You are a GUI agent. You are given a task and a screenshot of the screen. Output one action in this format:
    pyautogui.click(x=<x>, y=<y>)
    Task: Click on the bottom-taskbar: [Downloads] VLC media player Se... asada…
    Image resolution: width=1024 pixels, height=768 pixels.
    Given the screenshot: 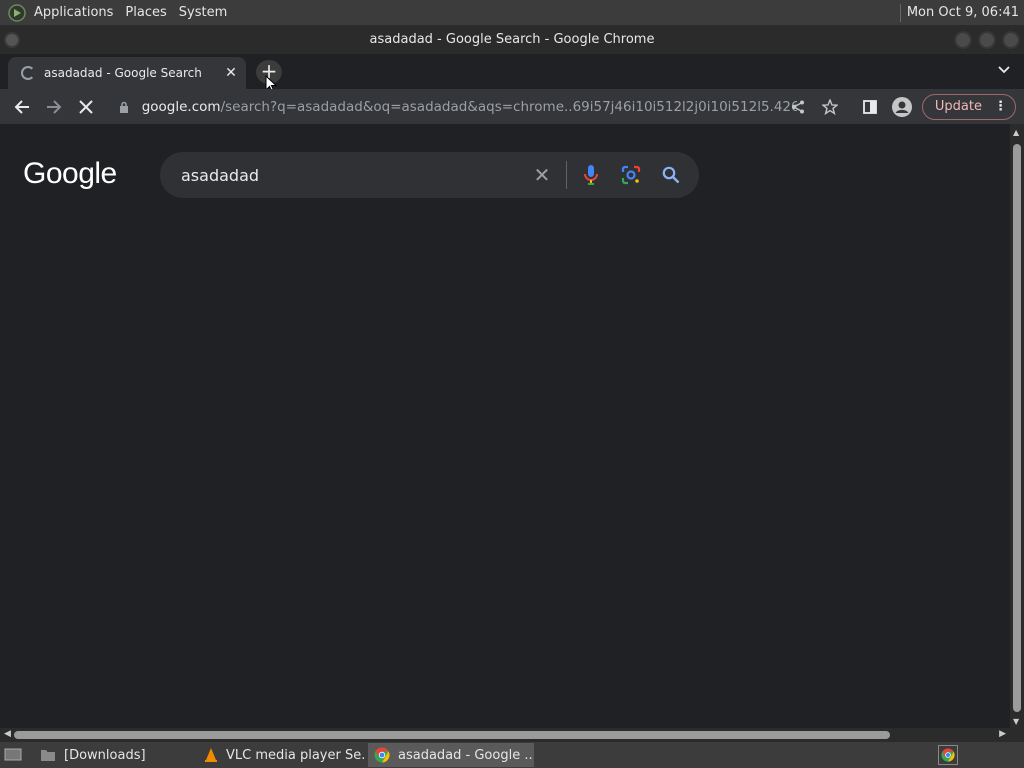 What is the action you would take?
    pyautogui.click(x=512, y=755)
    